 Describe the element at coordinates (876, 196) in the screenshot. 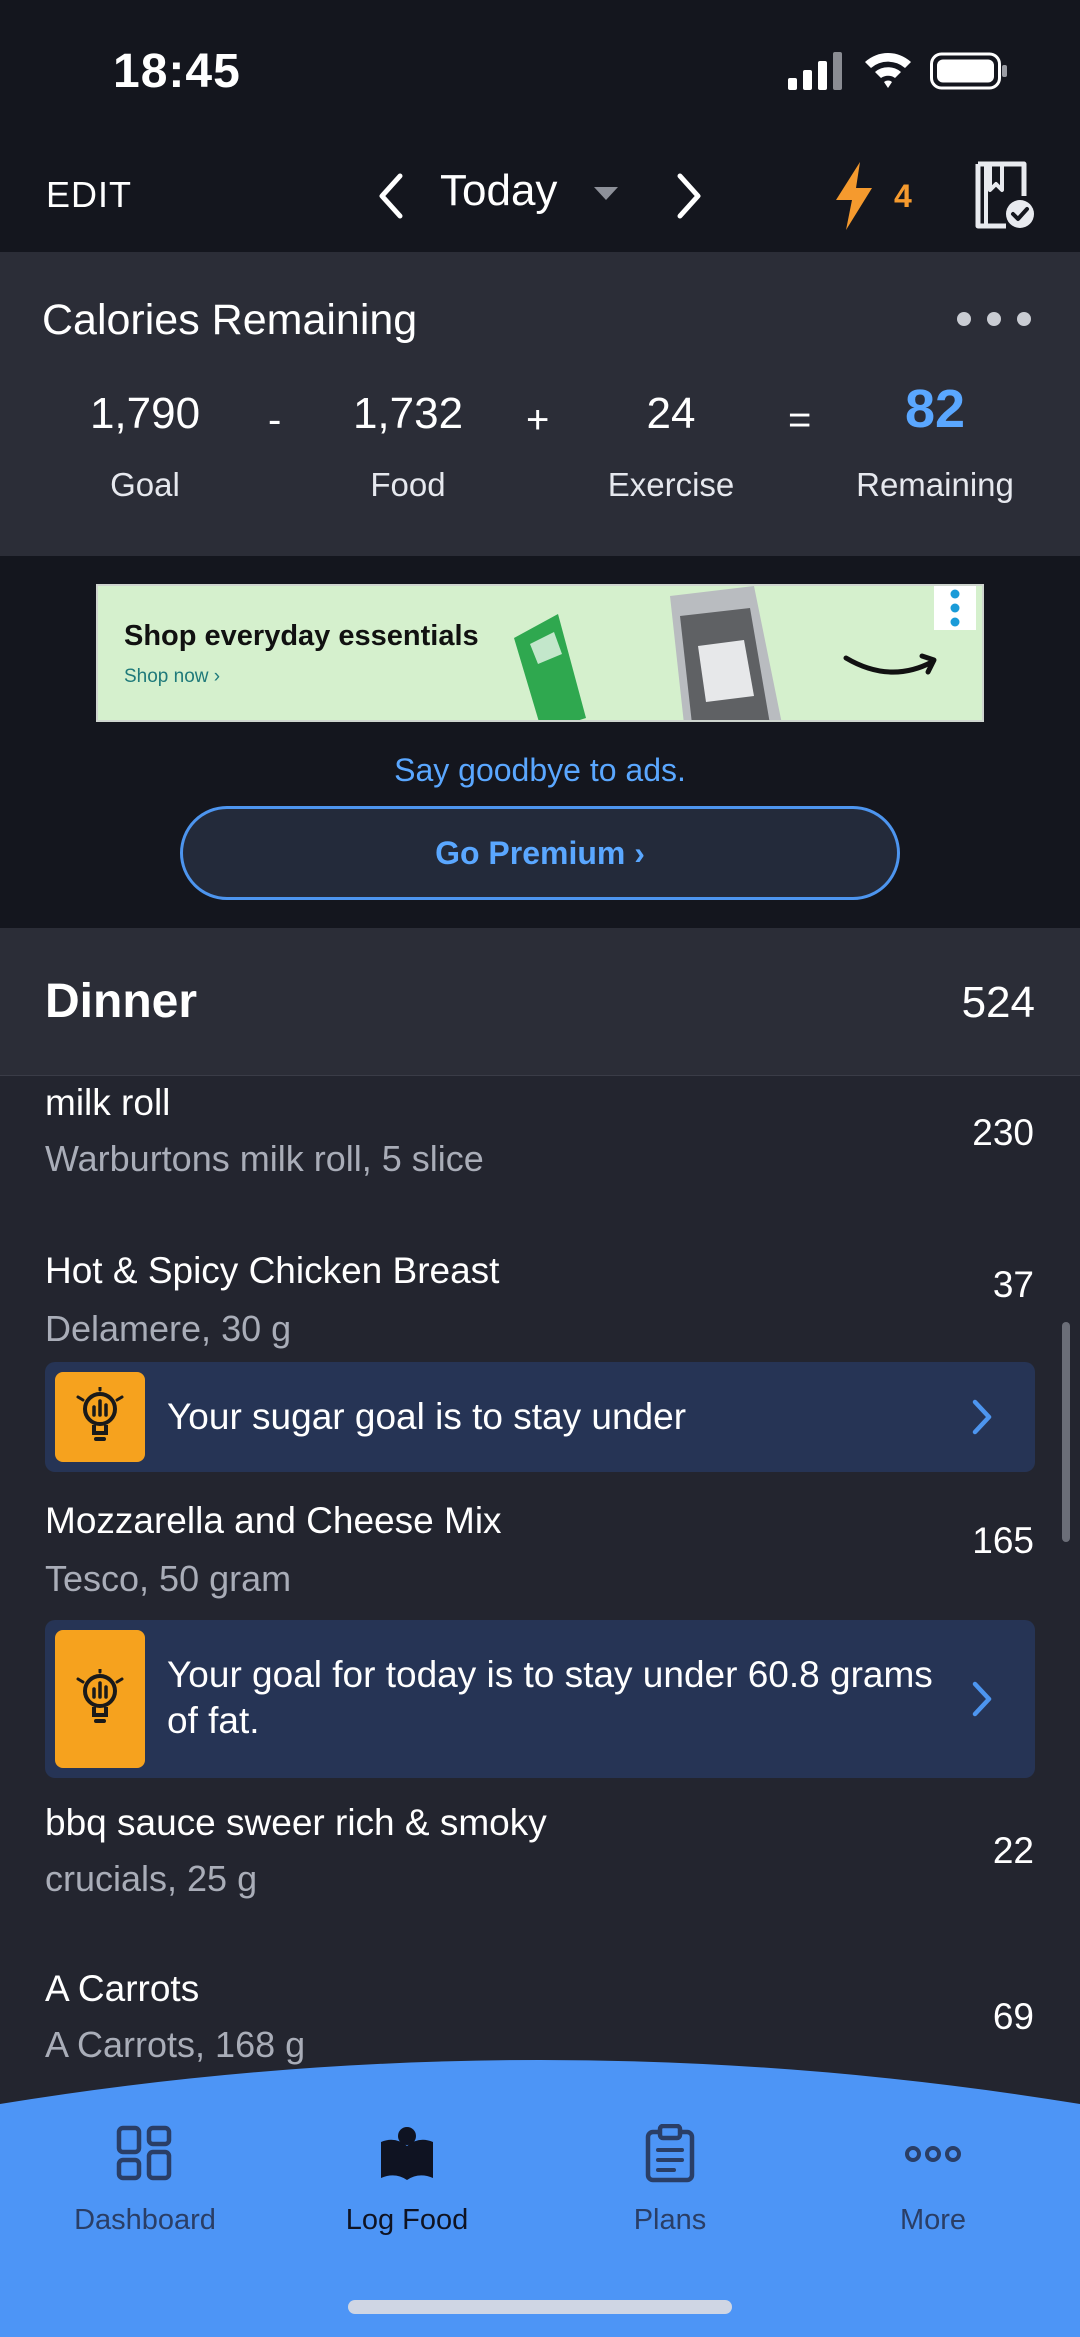

I see `streak-button: 4` at that location.